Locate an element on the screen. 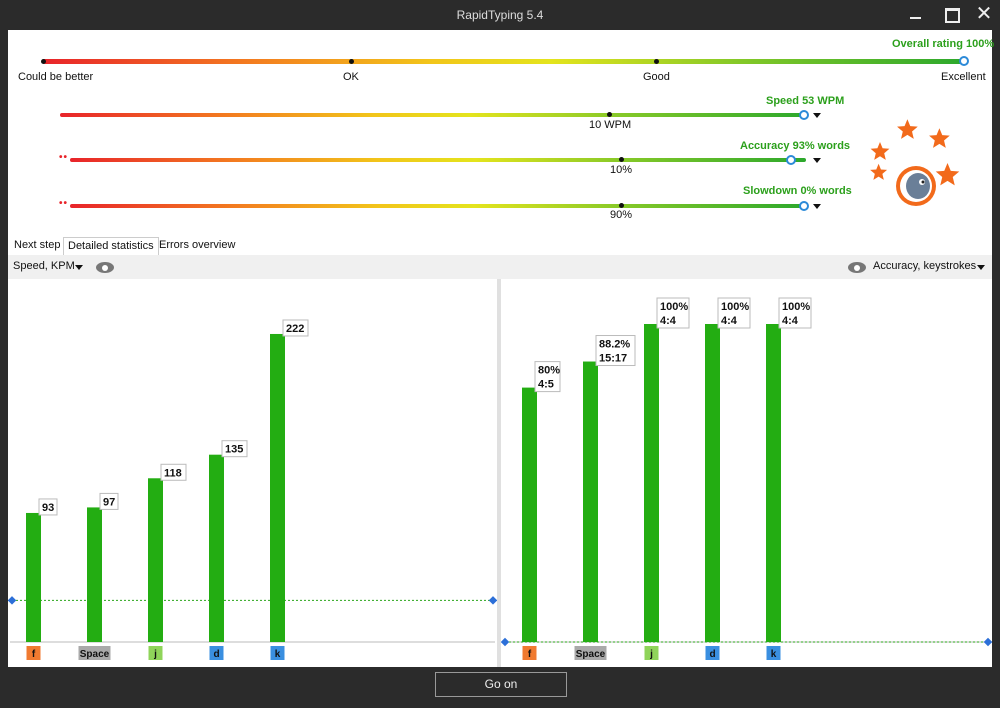  slowdown-marker-label: 90% is located at coordinates (621, 215).